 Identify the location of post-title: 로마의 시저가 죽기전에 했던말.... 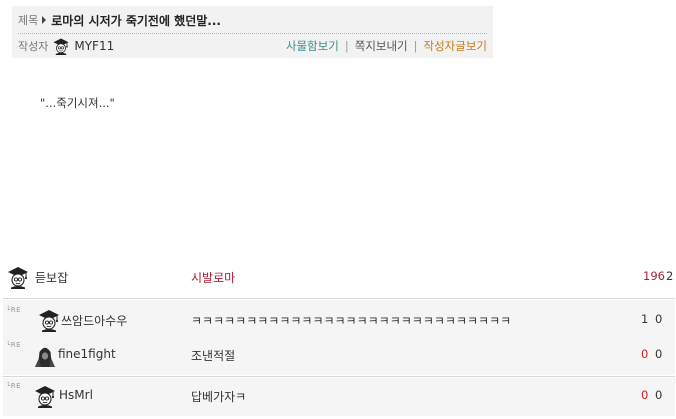
(136, 20).